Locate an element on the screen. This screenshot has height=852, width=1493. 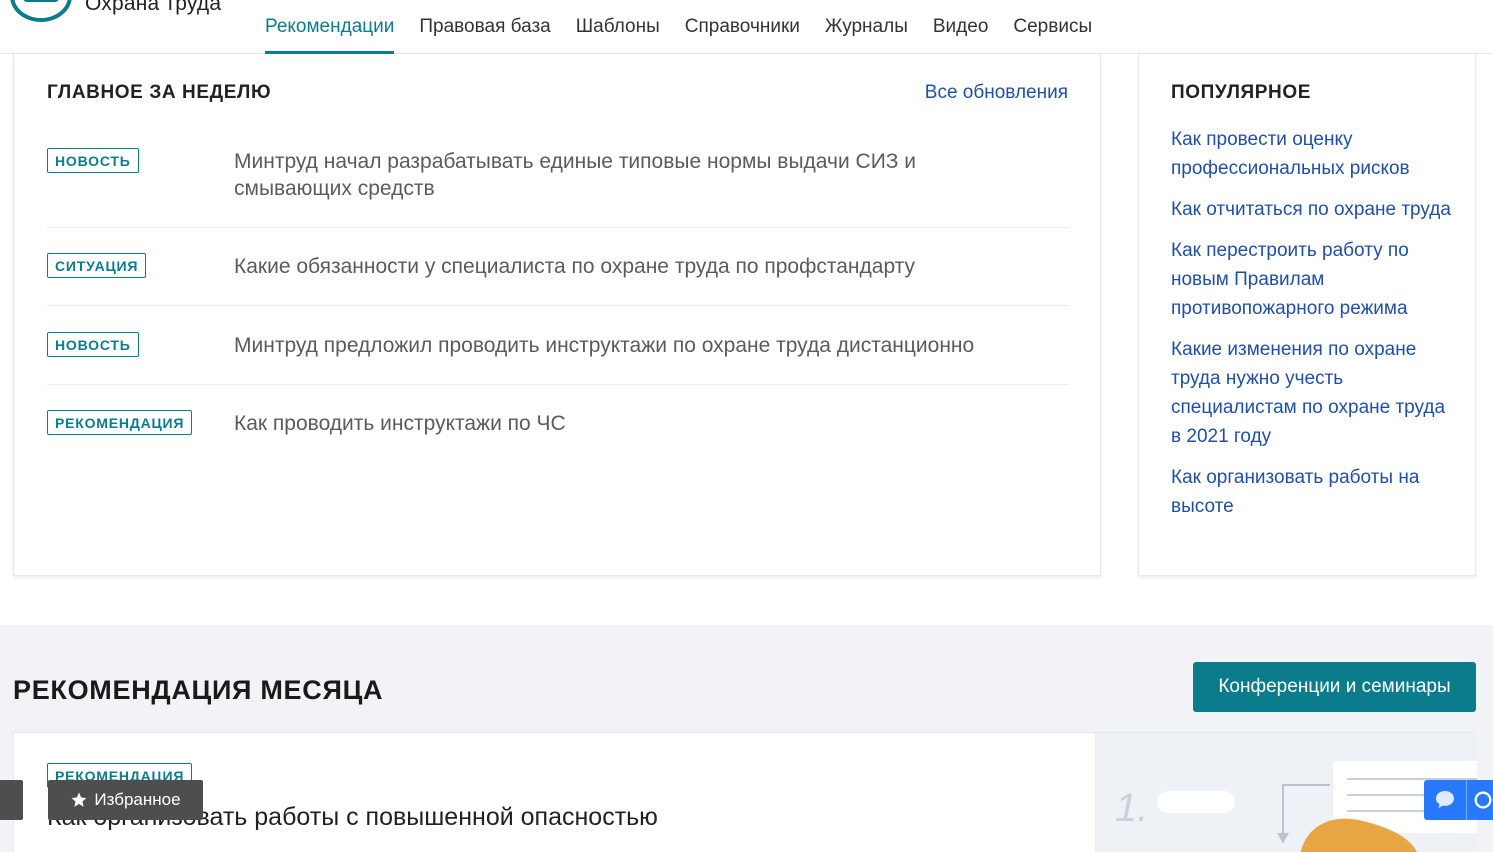
chat-bubble-icon is located at coordinates (1445, 799).